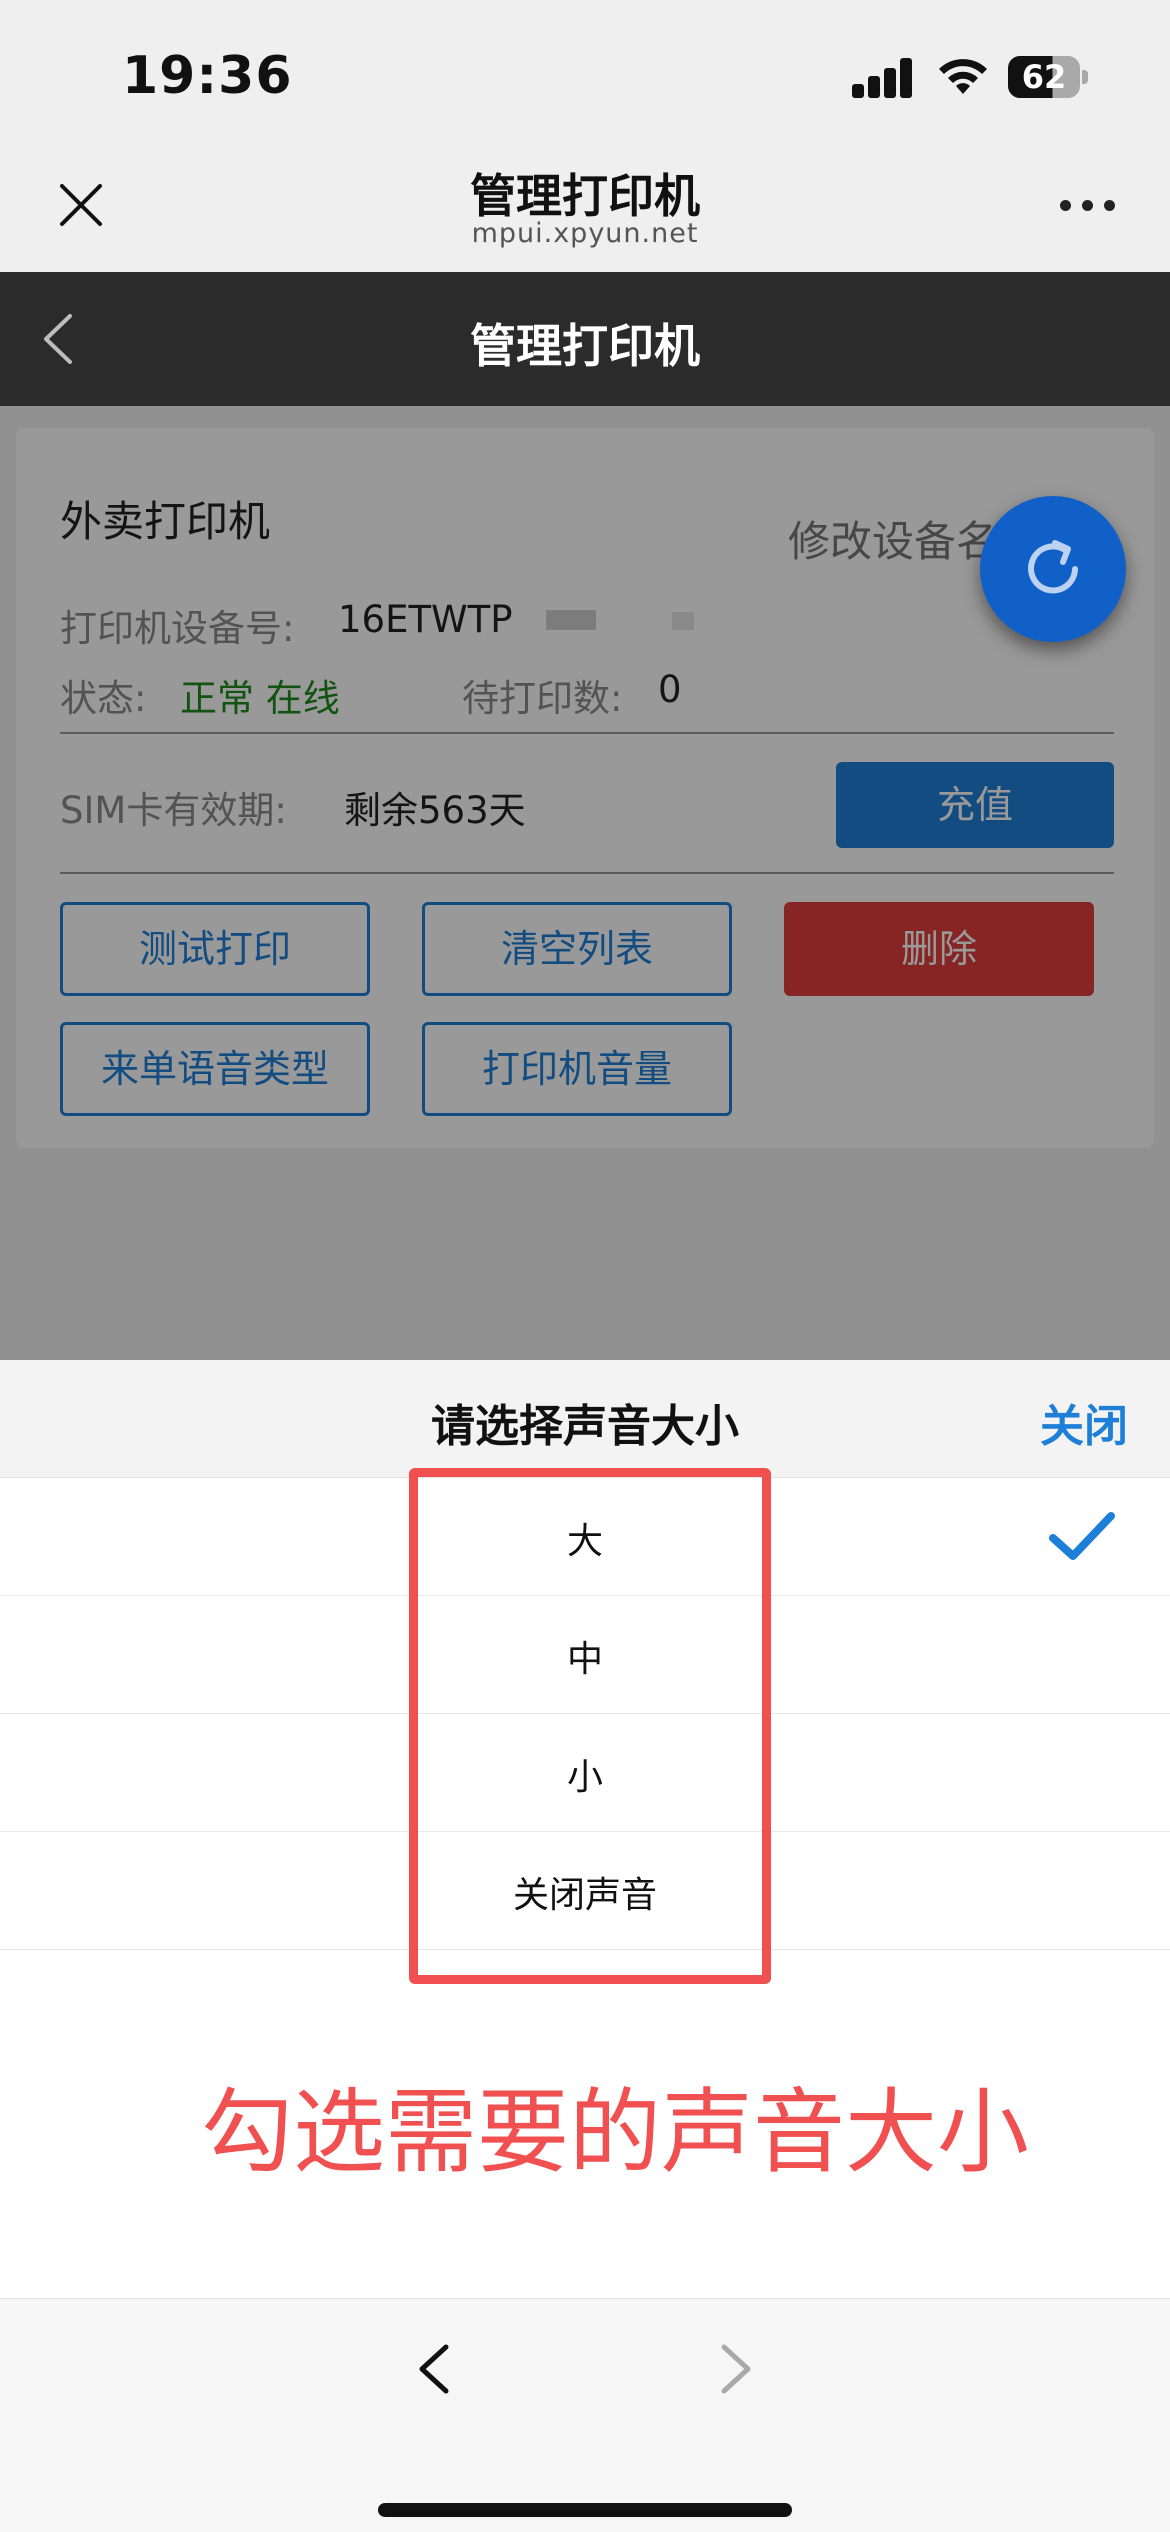  What do you see at coordinates (1084, 1422) in the screenshot?
I see `sheet-close-button: 关闭` at bounding box center [1084, 1422].